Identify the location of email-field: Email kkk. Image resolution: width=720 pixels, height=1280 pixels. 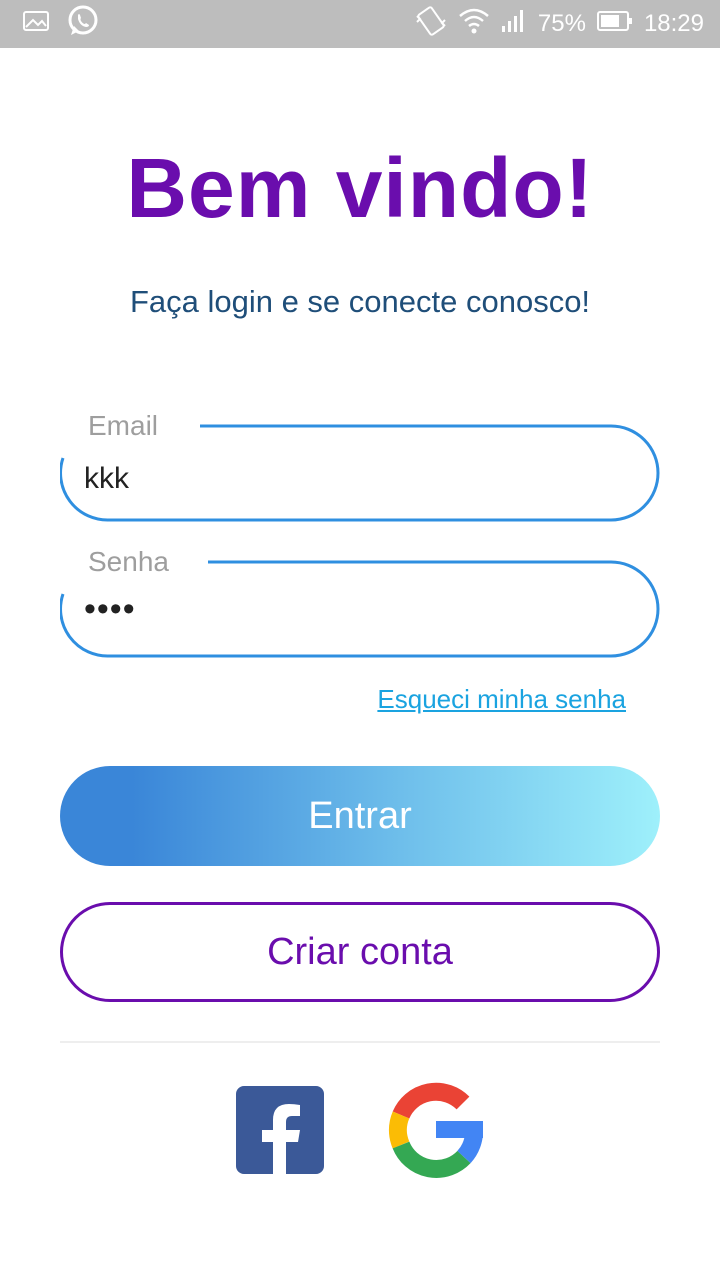
(360, 466).